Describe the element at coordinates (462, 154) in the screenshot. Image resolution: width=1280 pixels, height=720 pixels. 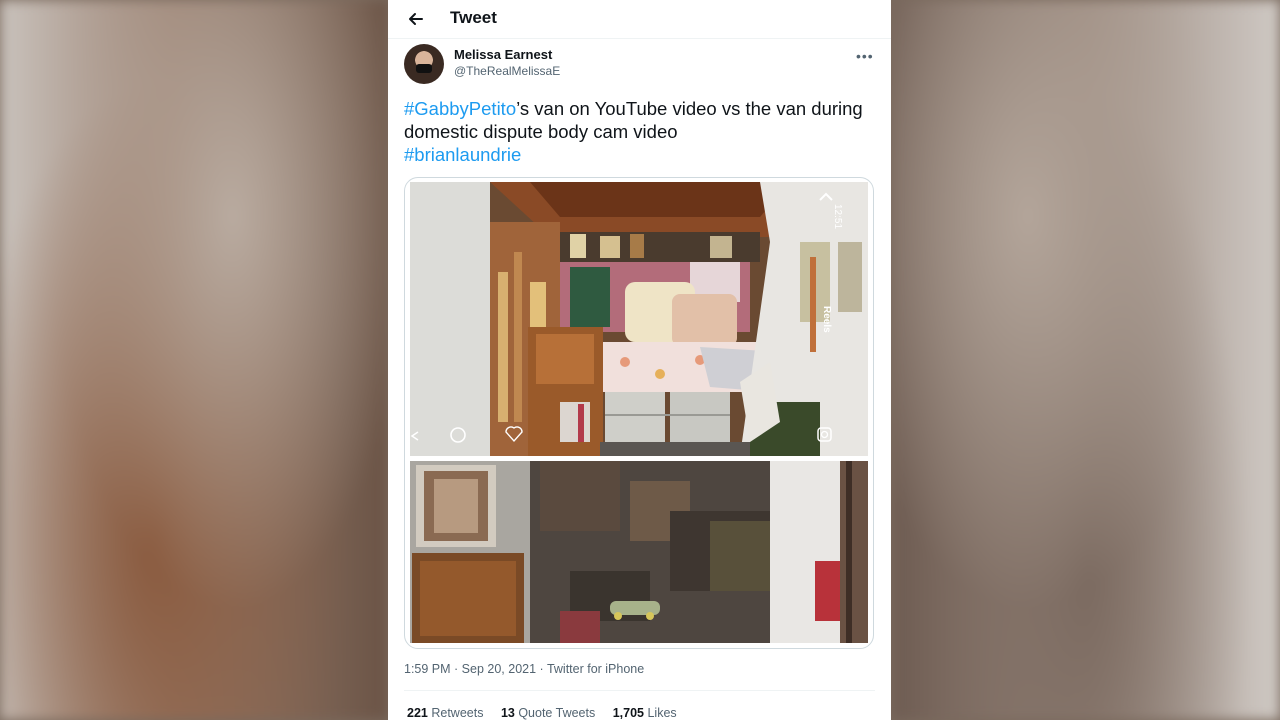
I see `hashtag-brianlaundrie: #brianlaundrie` at that location.